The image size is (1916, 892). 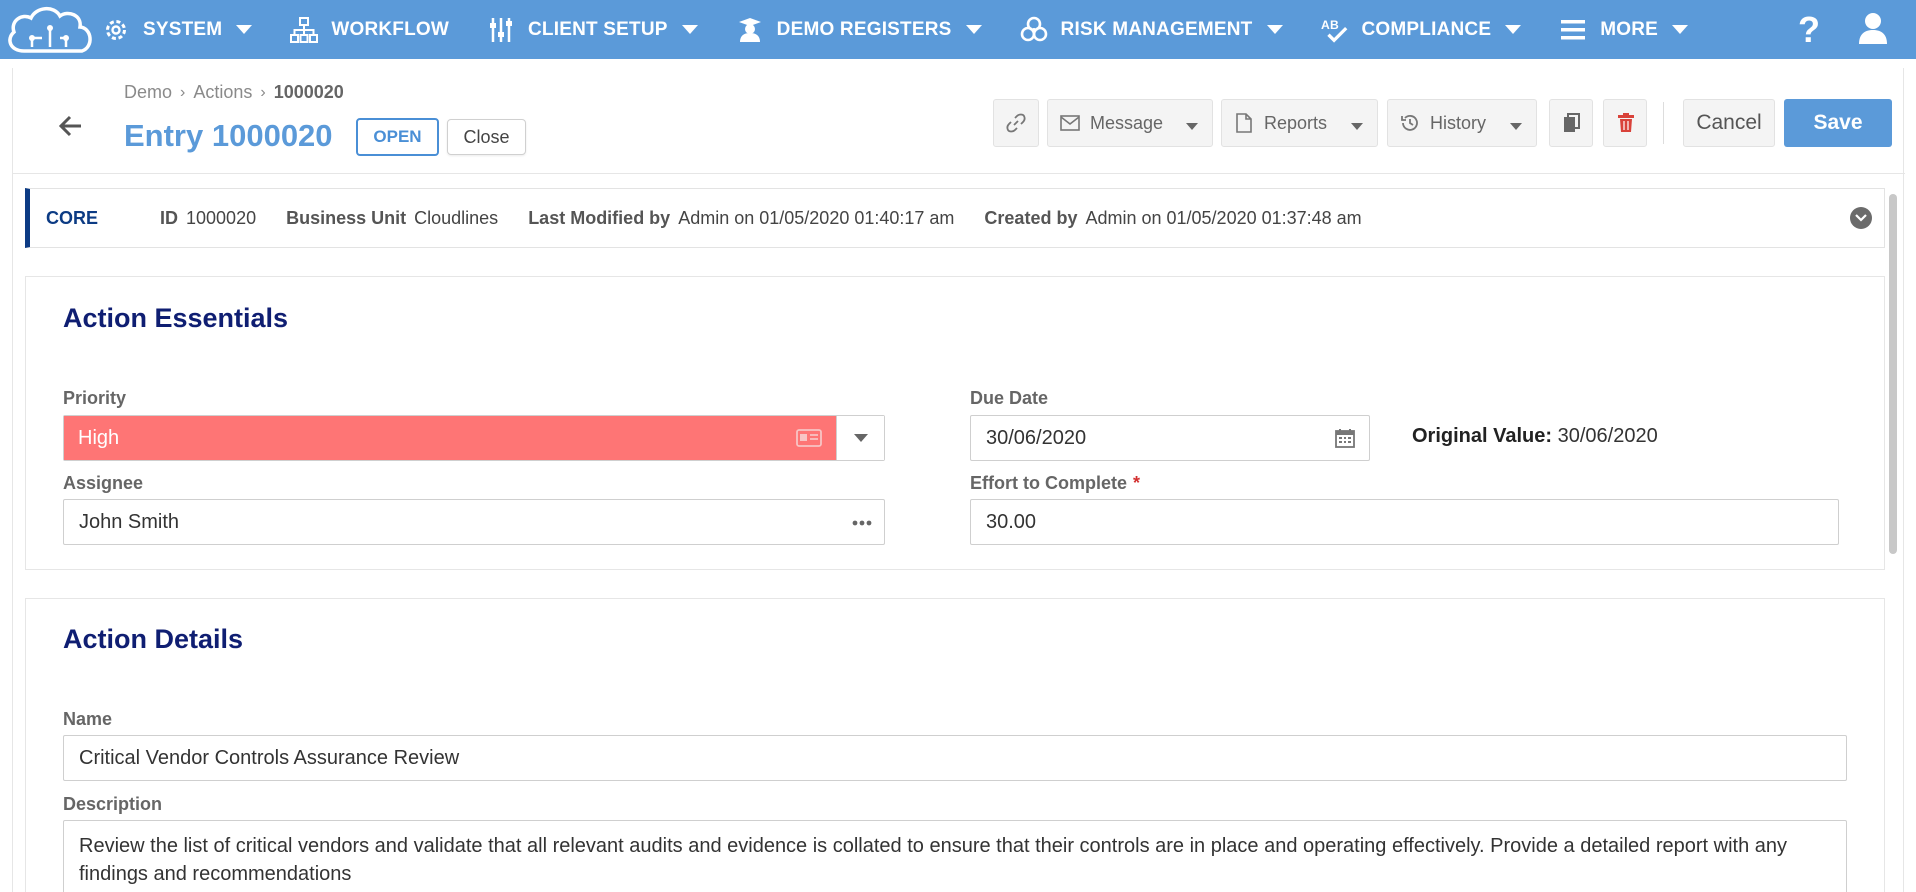 I want to click on sliders-icon, so click(x=501, y=30).